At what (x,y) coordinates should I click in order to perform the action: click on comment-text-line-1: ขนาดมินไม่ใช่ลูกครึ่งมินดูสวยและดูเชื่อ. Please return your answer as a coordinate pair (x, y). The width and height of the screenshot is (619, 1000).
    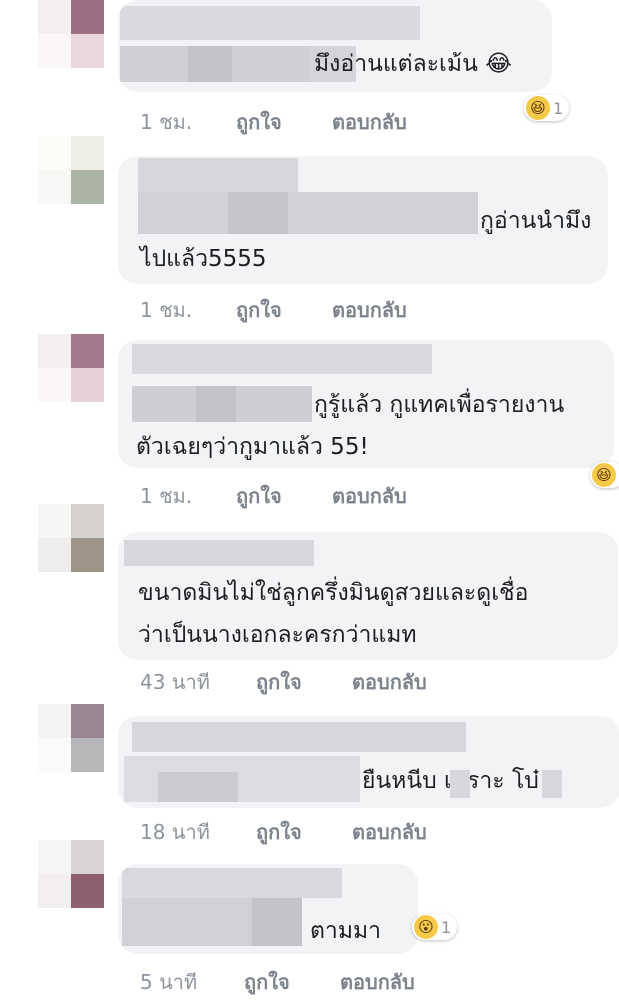
    Looking at the image, I should click on (333, 593).